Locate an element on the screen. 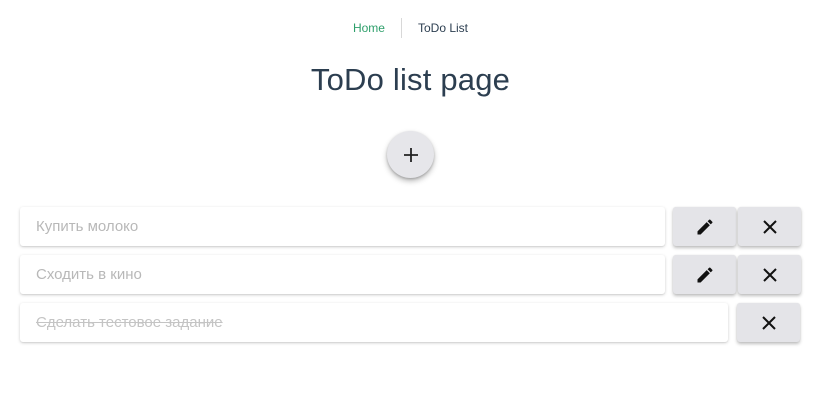  top-nav: Home ToDo List is located at coordinates (410, 28).